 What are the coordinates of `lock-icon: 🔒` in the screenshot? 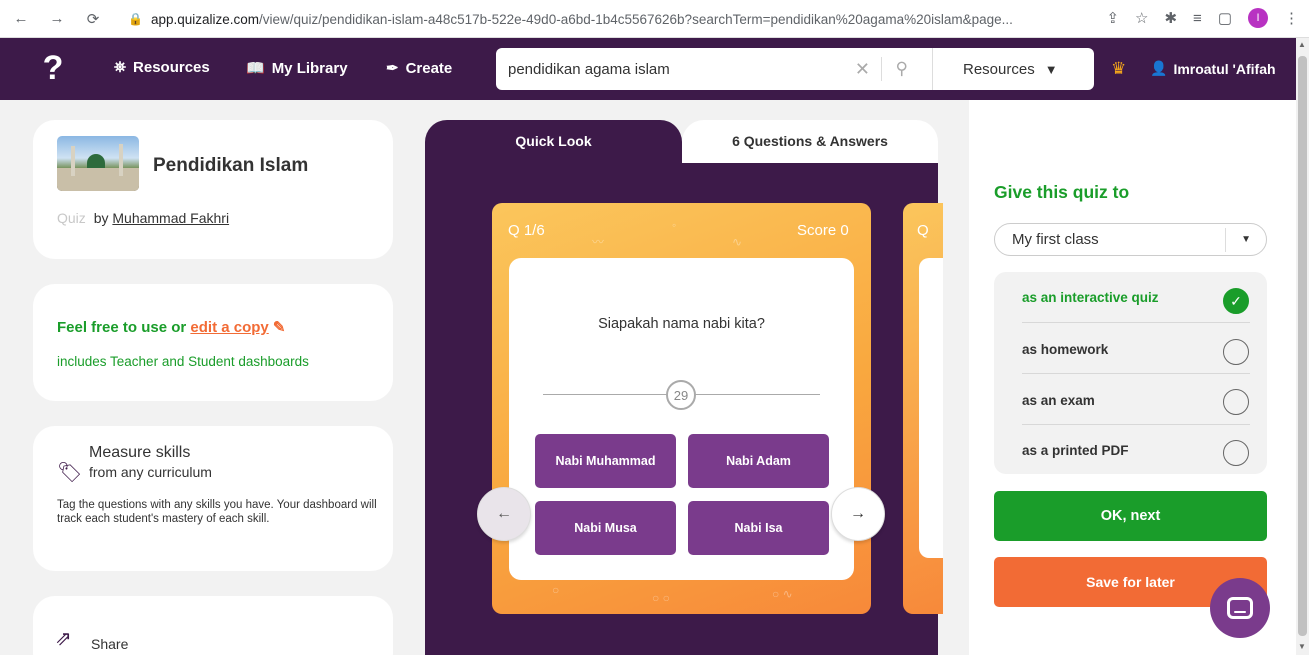 It's located at (135, 19).